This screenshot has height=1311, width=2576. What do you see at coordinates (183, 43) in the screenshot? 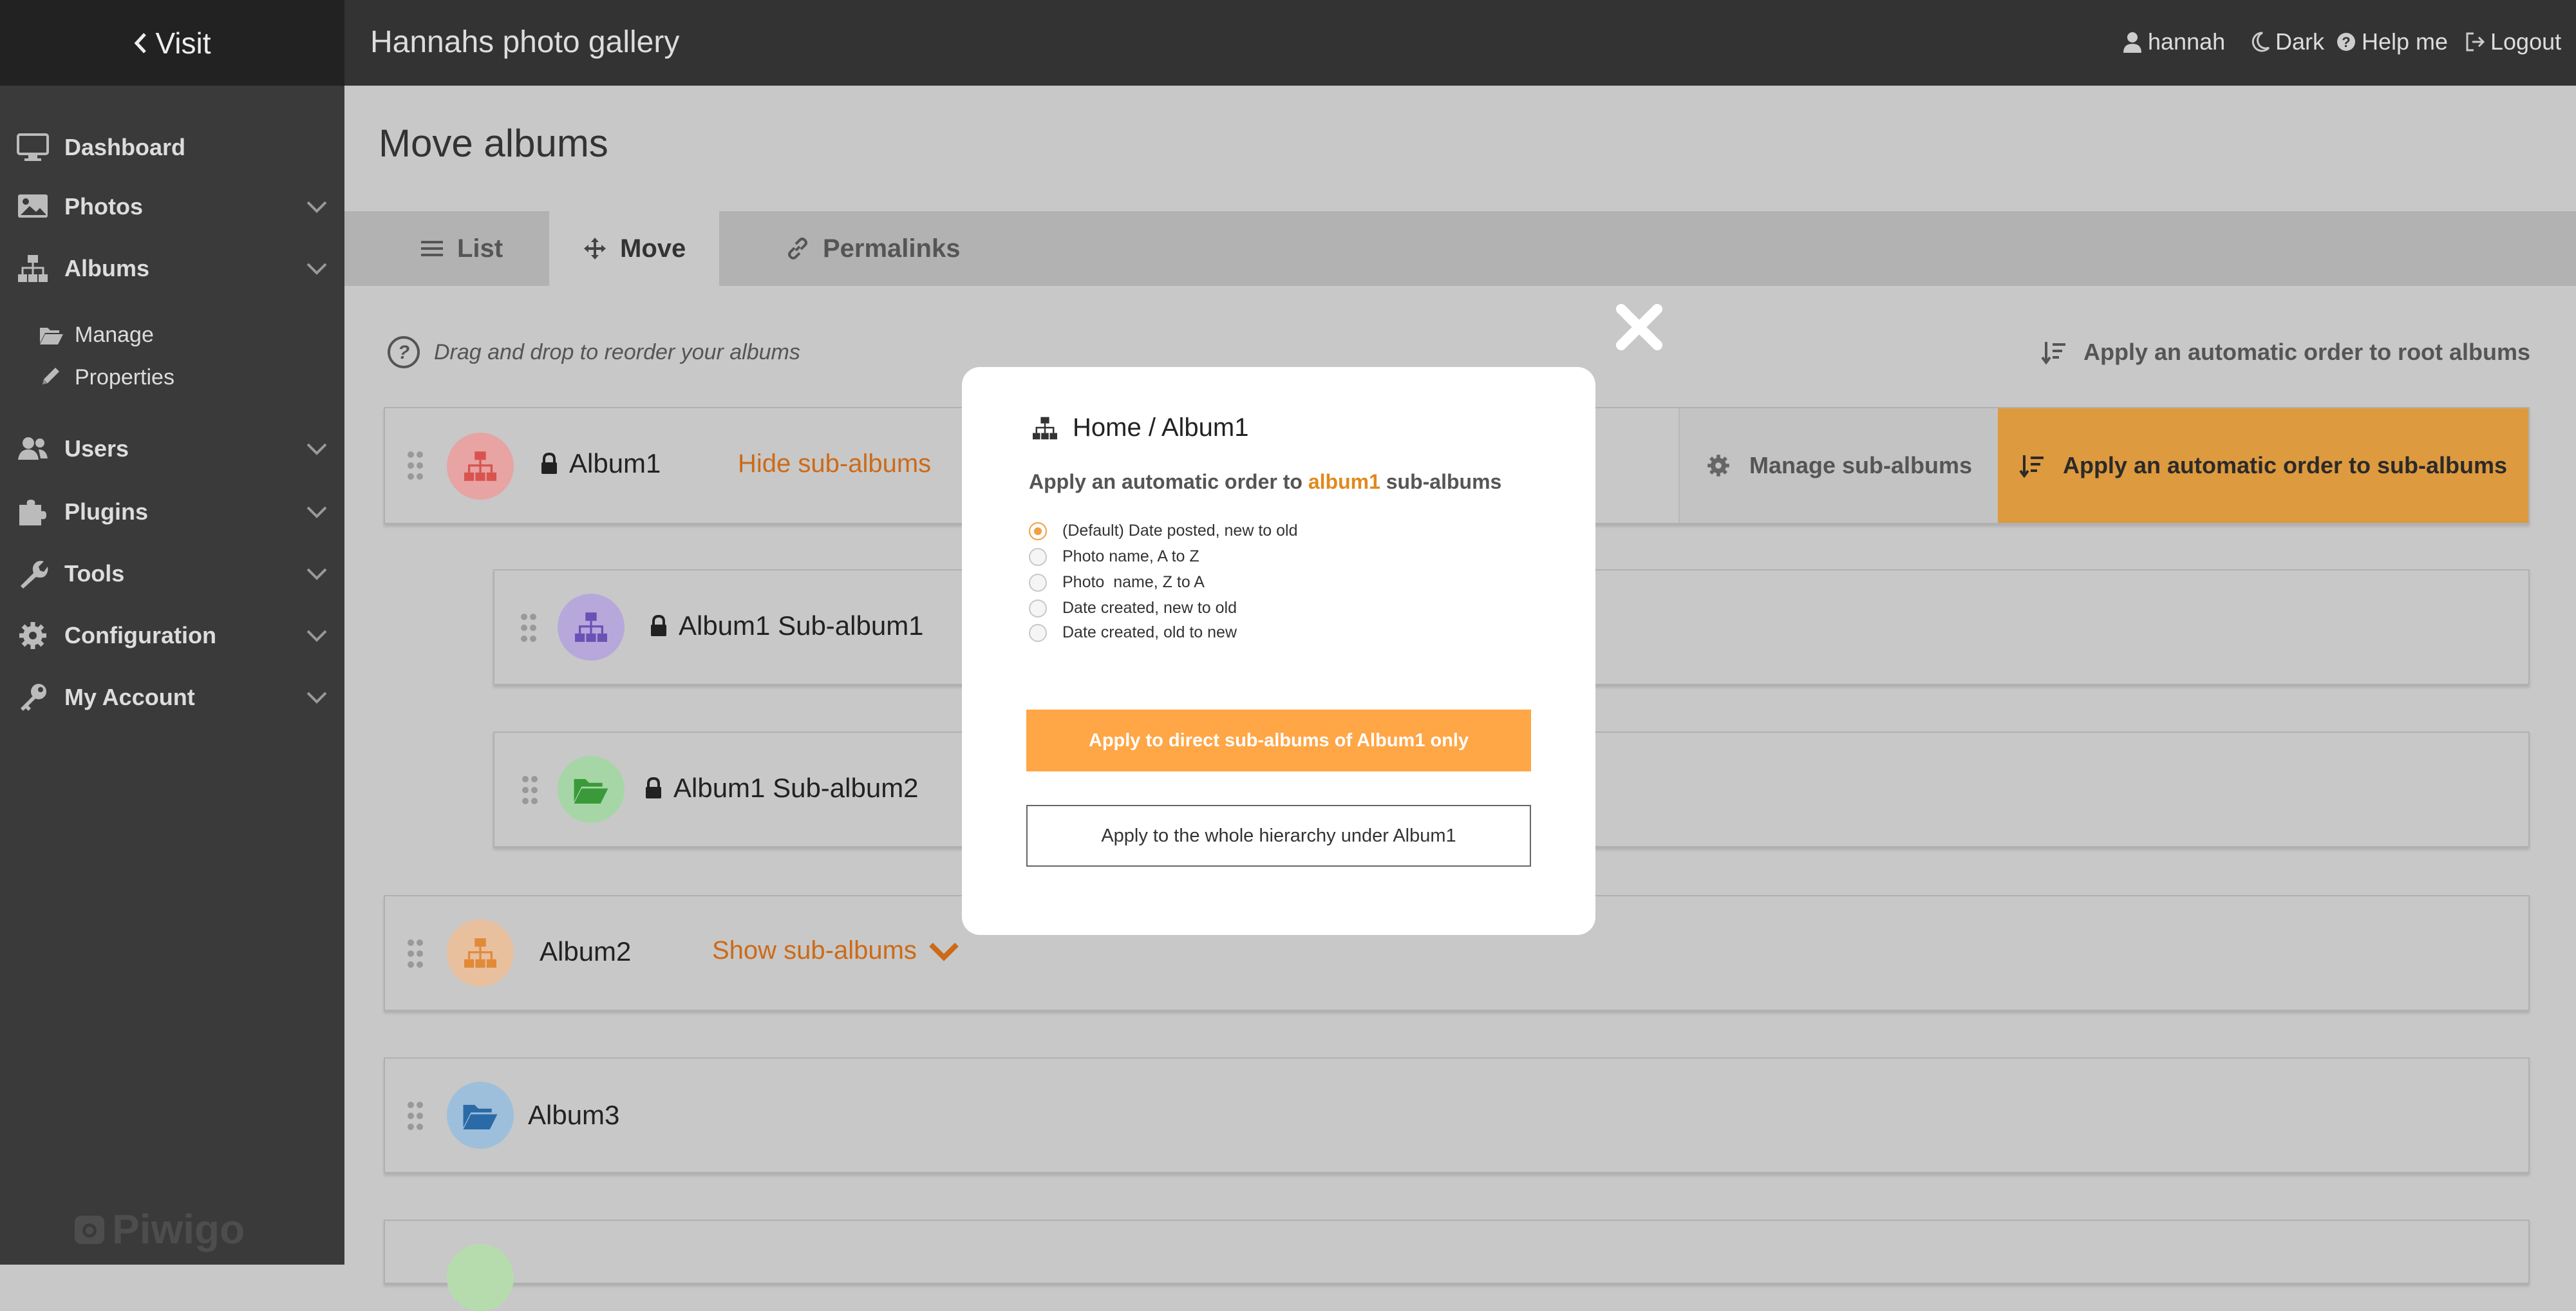
I see `visit-label: Visit` at bounding box center [183, 43].